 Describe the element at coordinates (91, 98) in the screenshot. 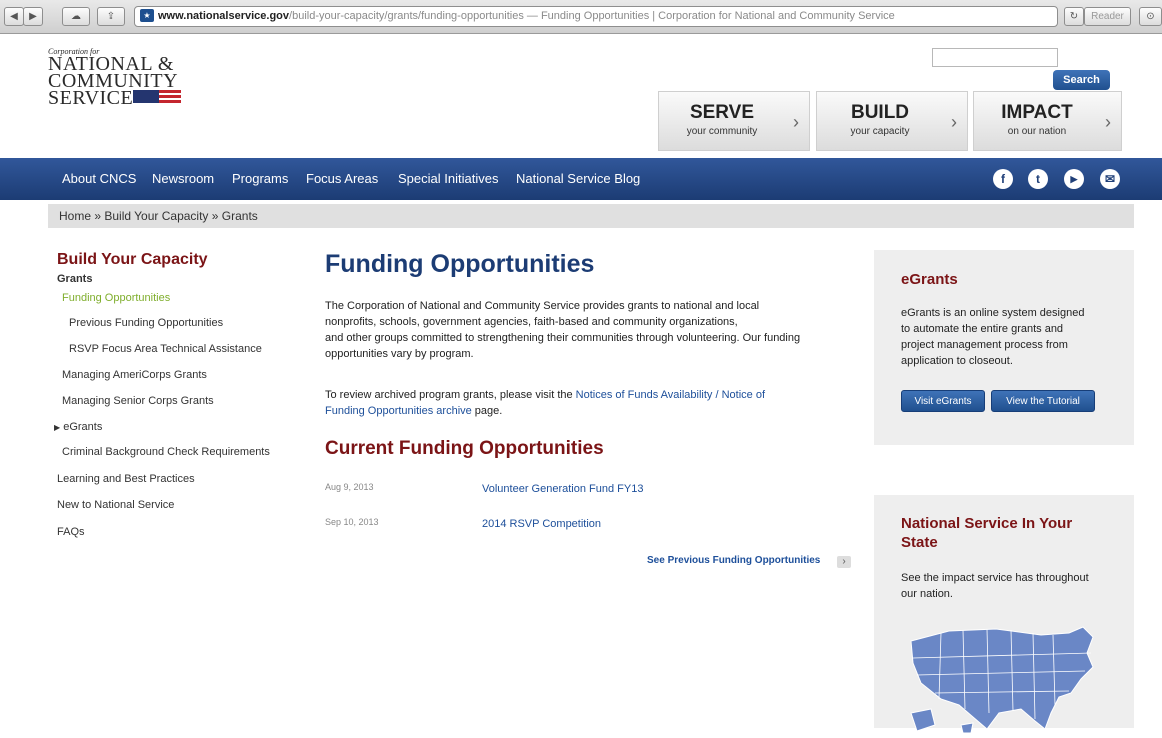

I see `logo-service-text: SERVICE` at that location.